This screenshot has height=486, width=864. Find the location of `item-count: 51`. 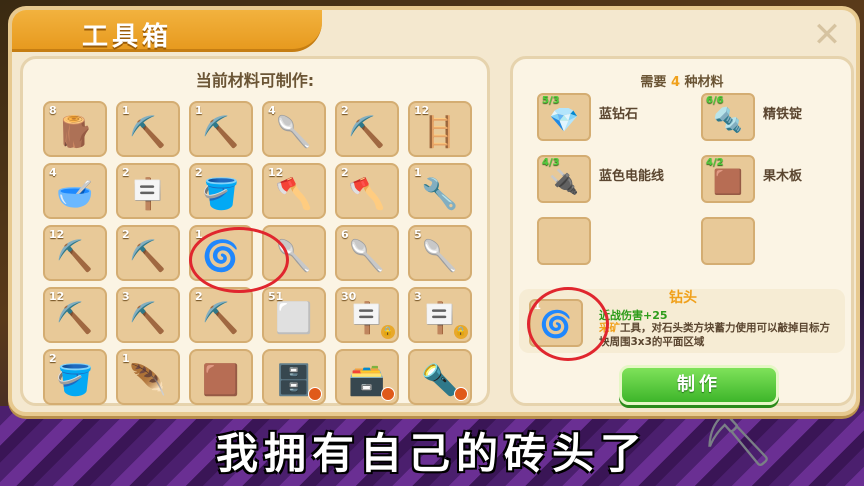

item-count: 51 is located at coordinates (276, 296).